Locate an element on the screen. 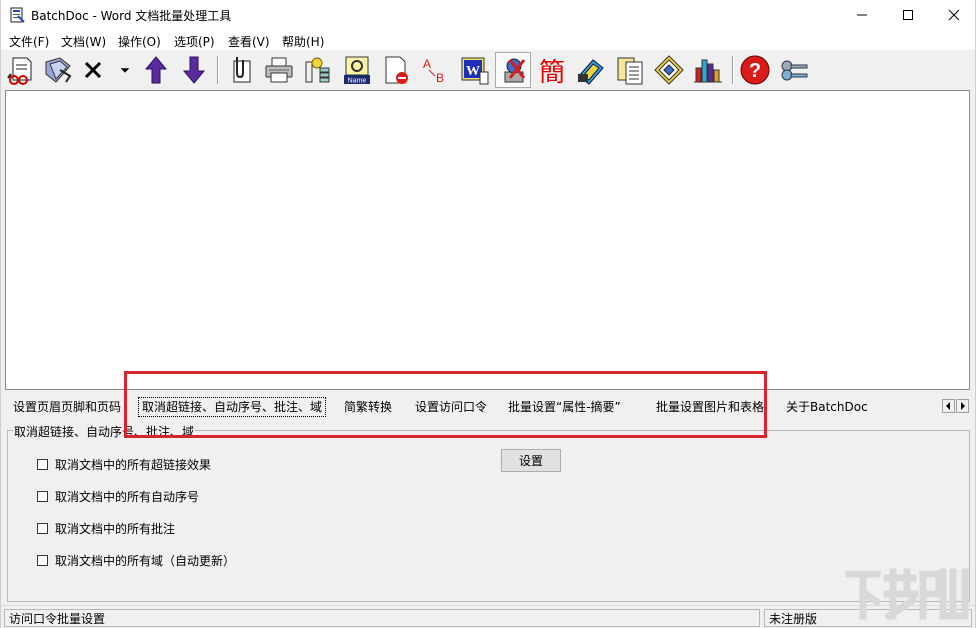 The width and height of the screenshot is (976, 628). triangle-right-icon is located at coordinates (963, 406).